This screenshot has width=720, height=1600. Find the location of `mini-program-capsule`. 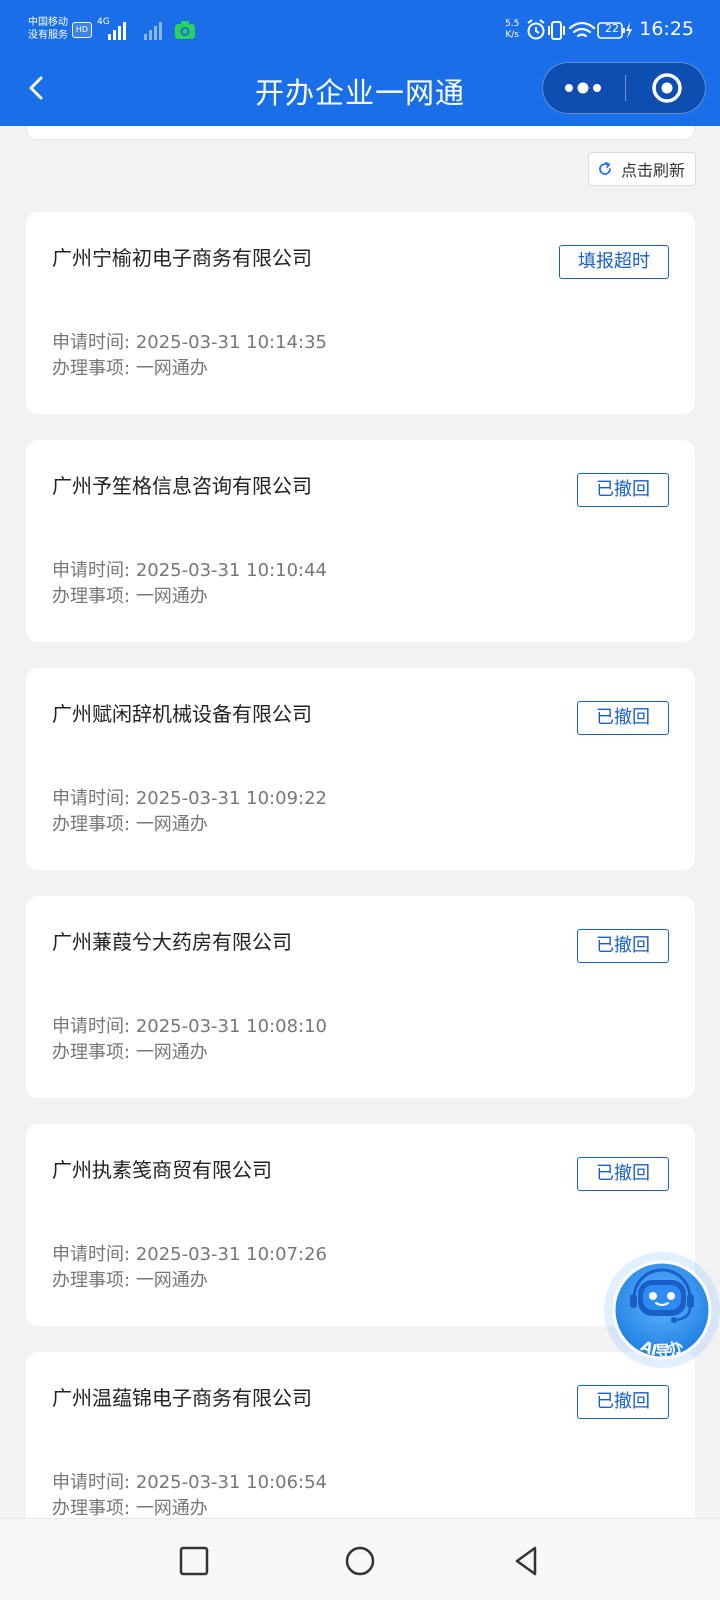

mini-program-capsule is located at coordinates (624, 88).